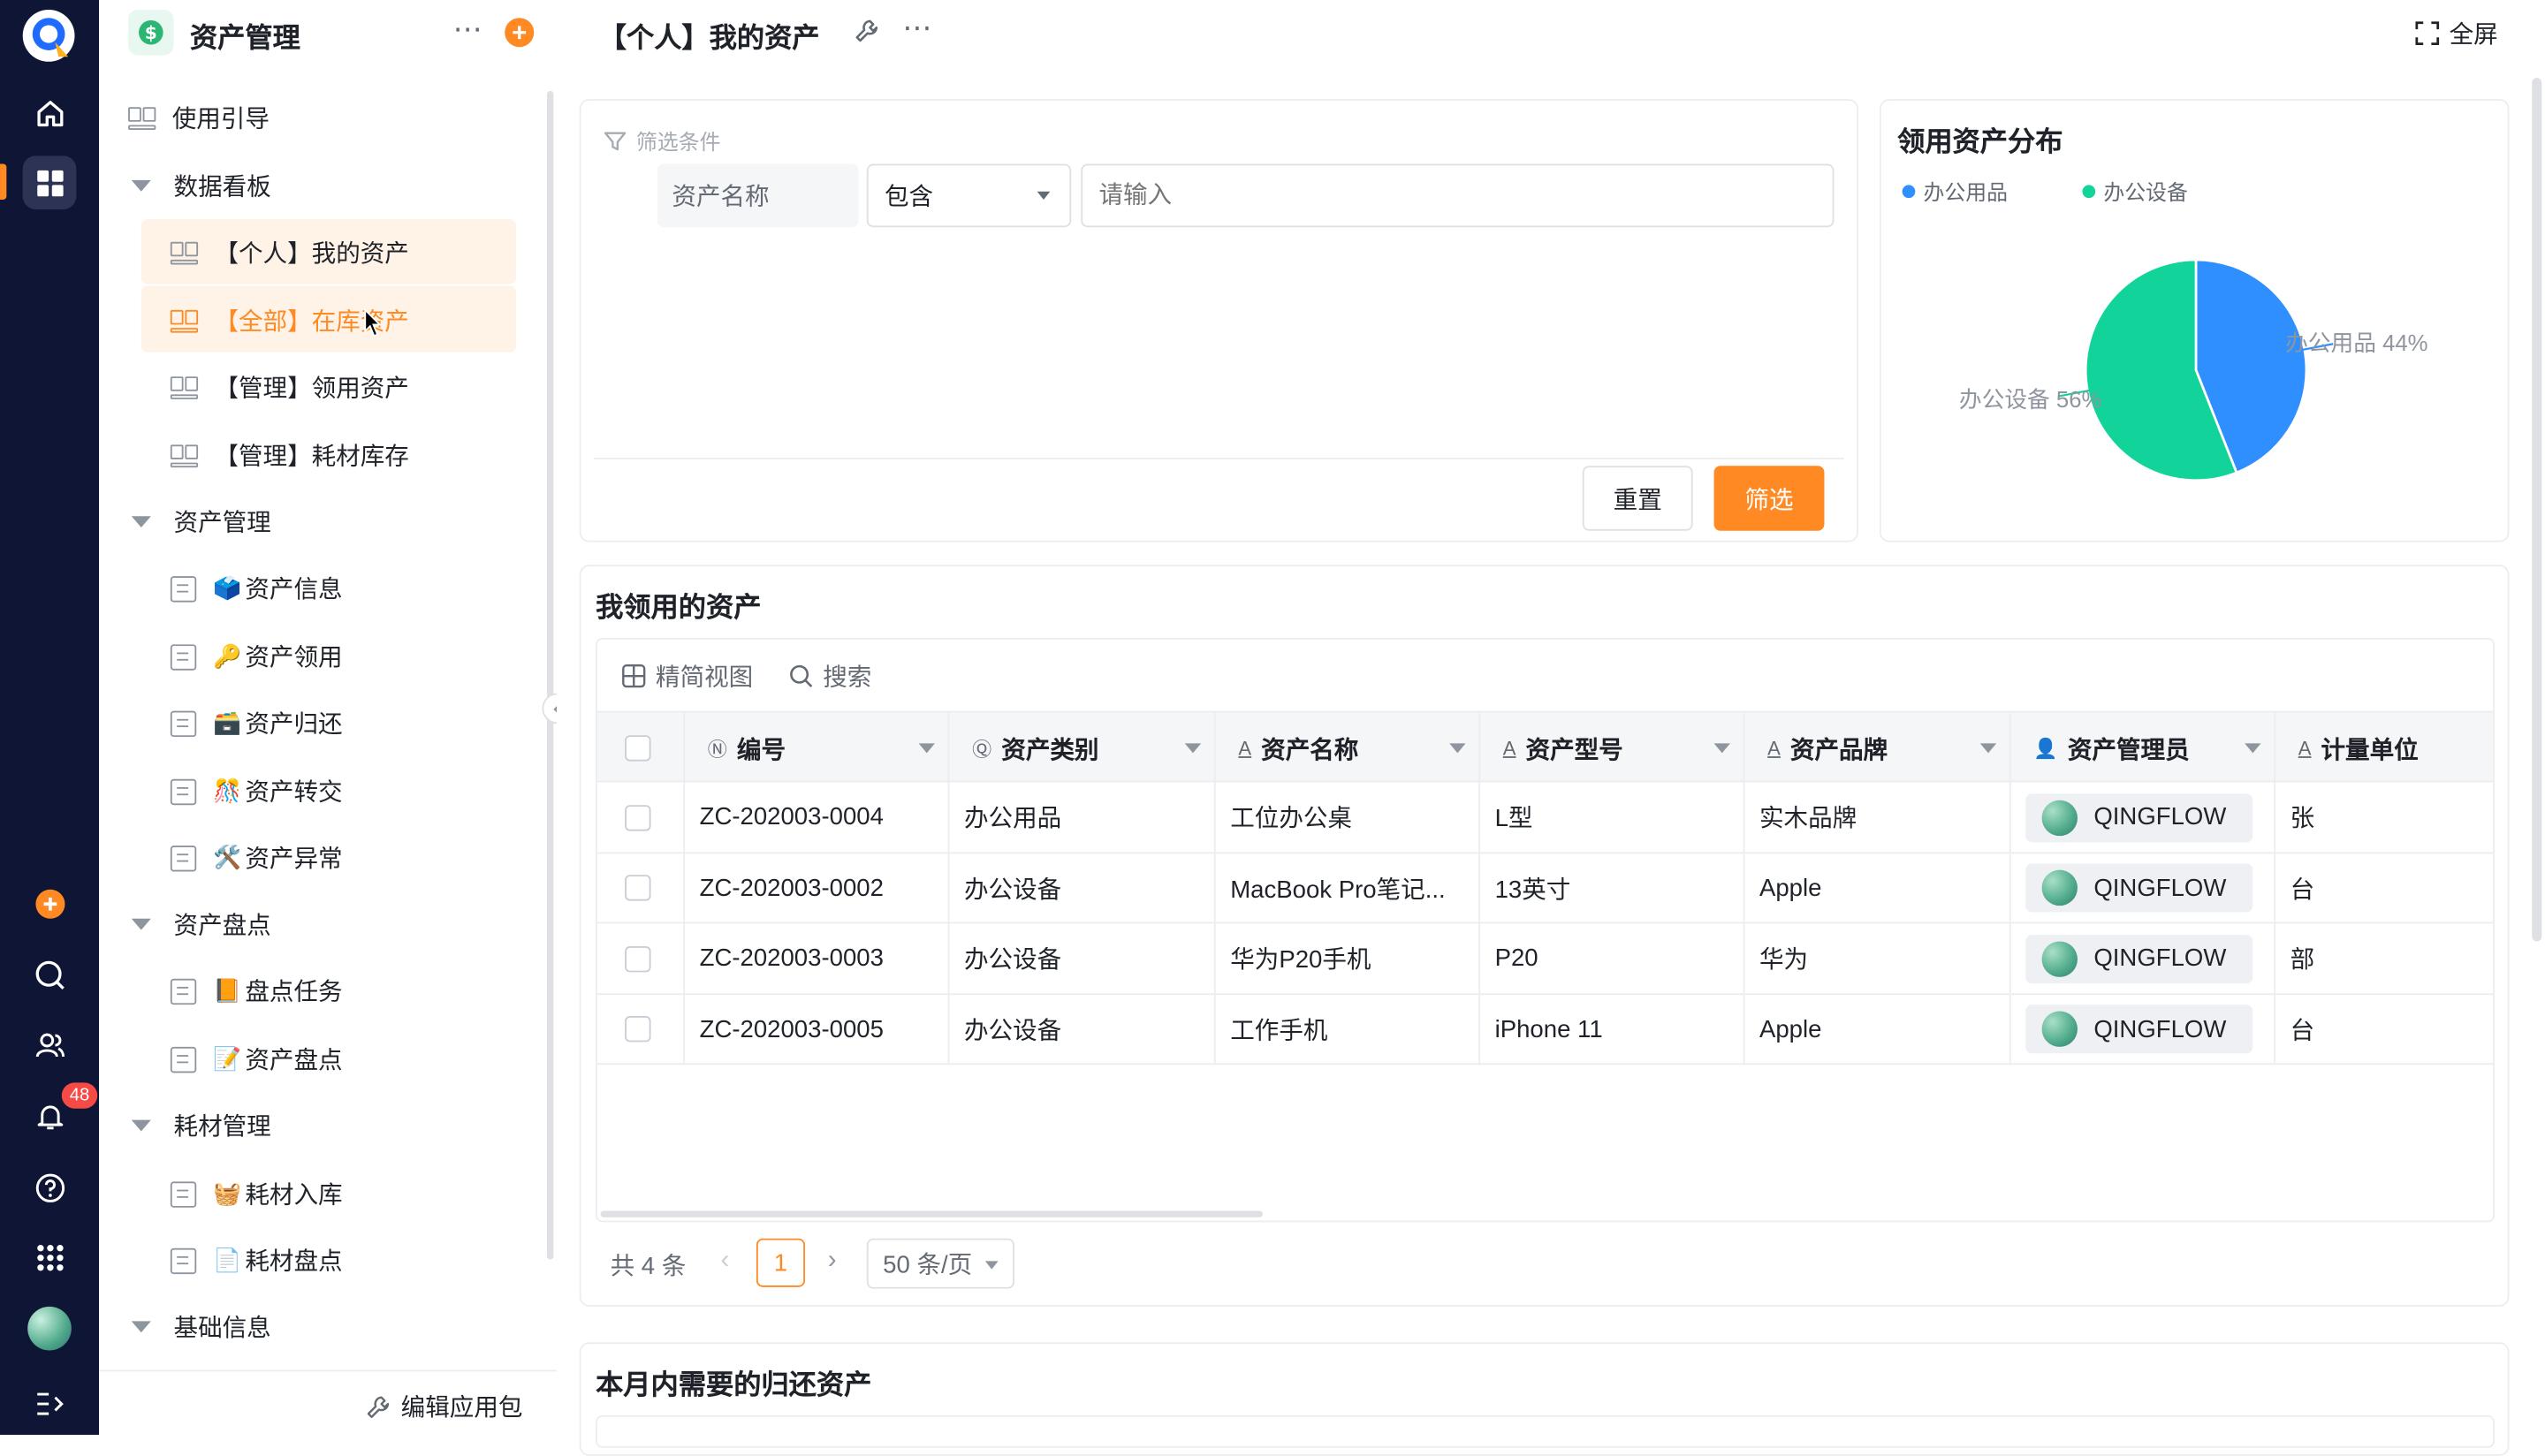 Image resolution: width=2545 pixels, height=1456 pixels. Describe the element at coordinates (2384, 748) in the screenshot. I see `column-header-unit: A 计量单位` at that location.